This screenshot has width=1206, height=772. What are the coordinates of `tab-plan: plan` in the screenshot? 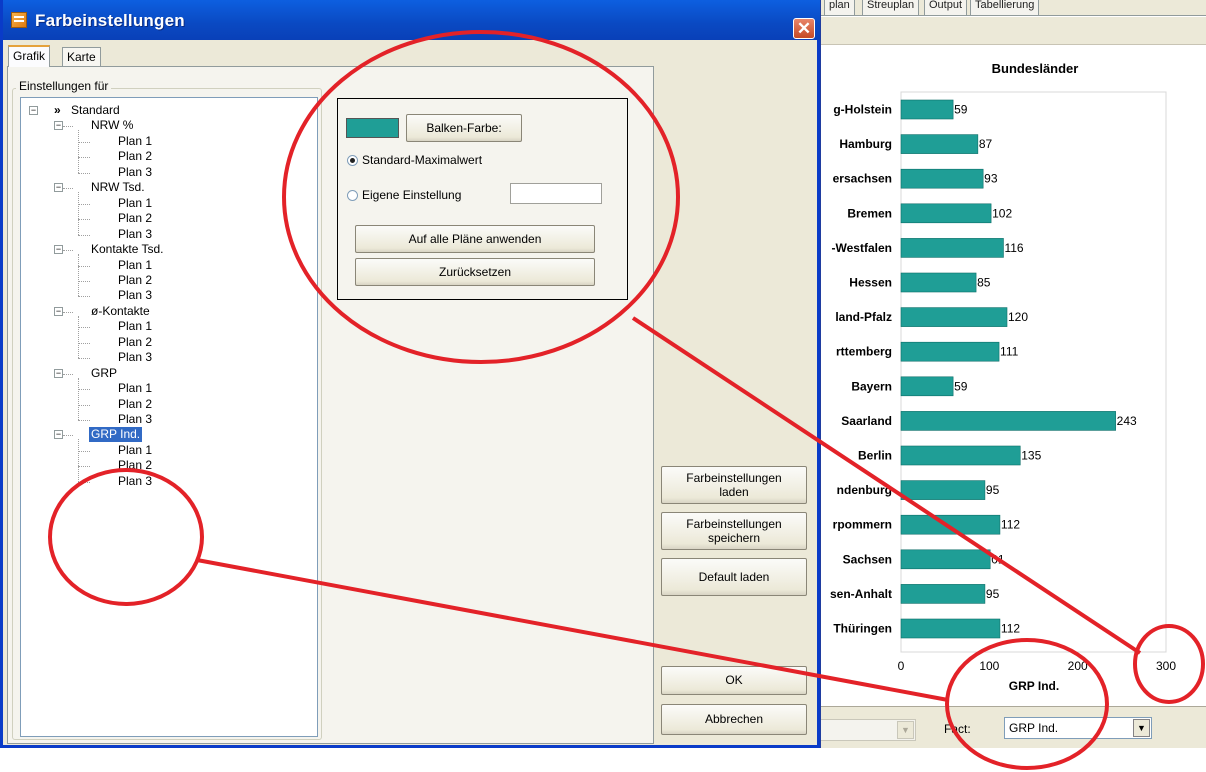 It's located at (839, 8).